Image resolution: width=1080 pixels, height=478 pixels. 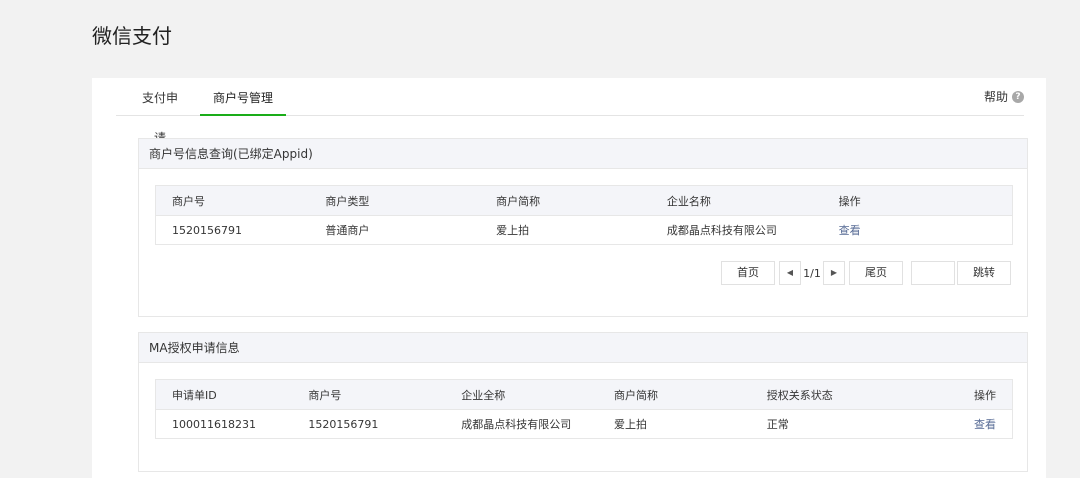 I want to click on tab-merchant-management: 商户号管理, so click(x=243, y=97).